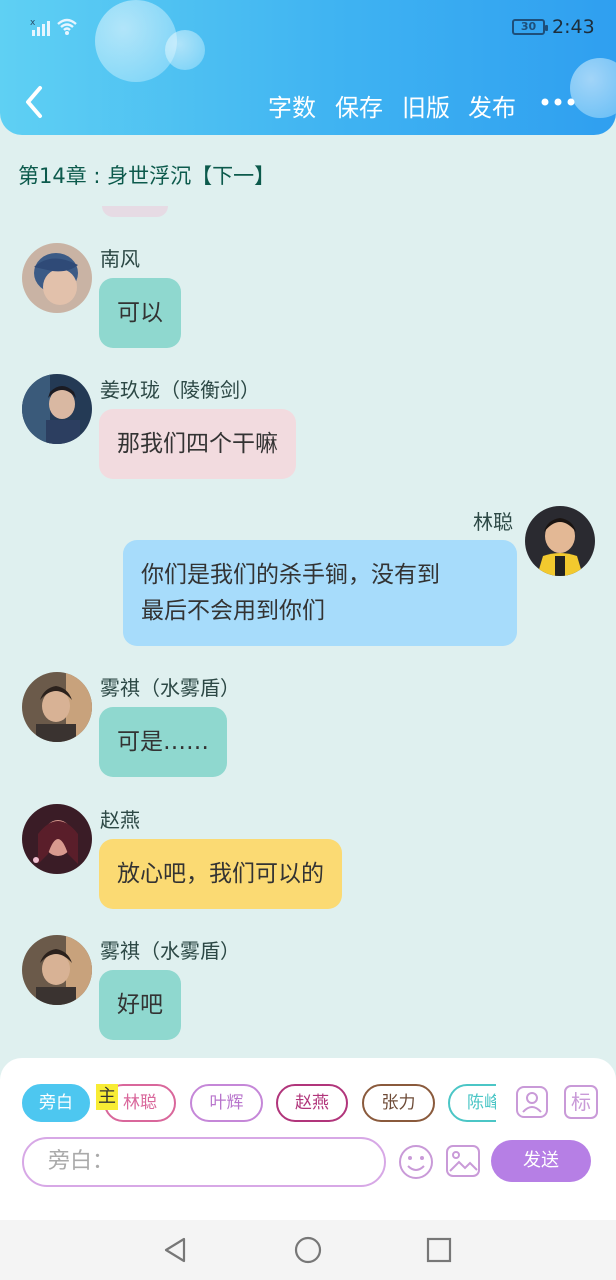  Describe the element at coordinates (120, 820) in the screenshot. I see `sender-name: 赵燕` at that location.